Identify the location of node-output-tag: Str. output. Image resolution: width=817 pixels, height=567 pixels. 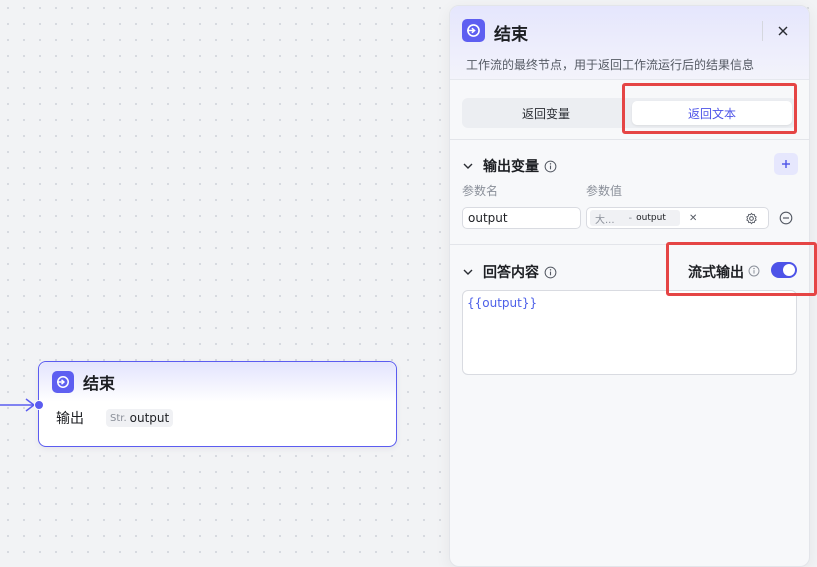
(140, 418).